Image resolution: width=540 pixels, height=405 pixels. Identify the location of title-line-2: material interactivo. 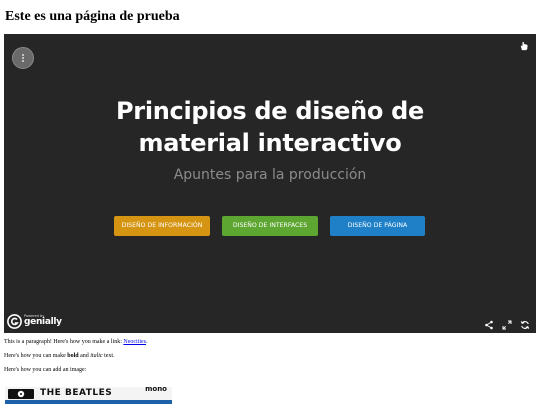
(270, 143).